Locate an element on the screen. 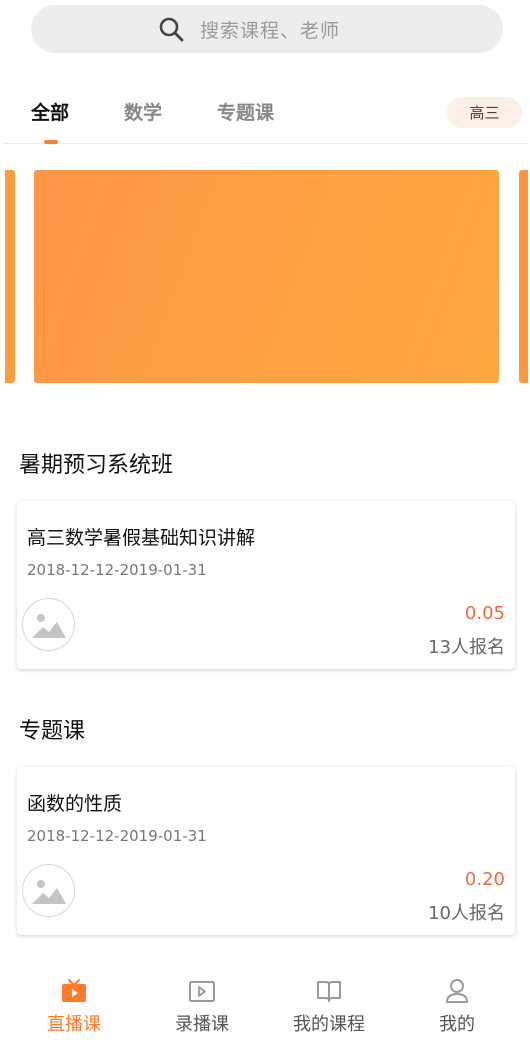  user-icon is located at coordinates (457, 991).